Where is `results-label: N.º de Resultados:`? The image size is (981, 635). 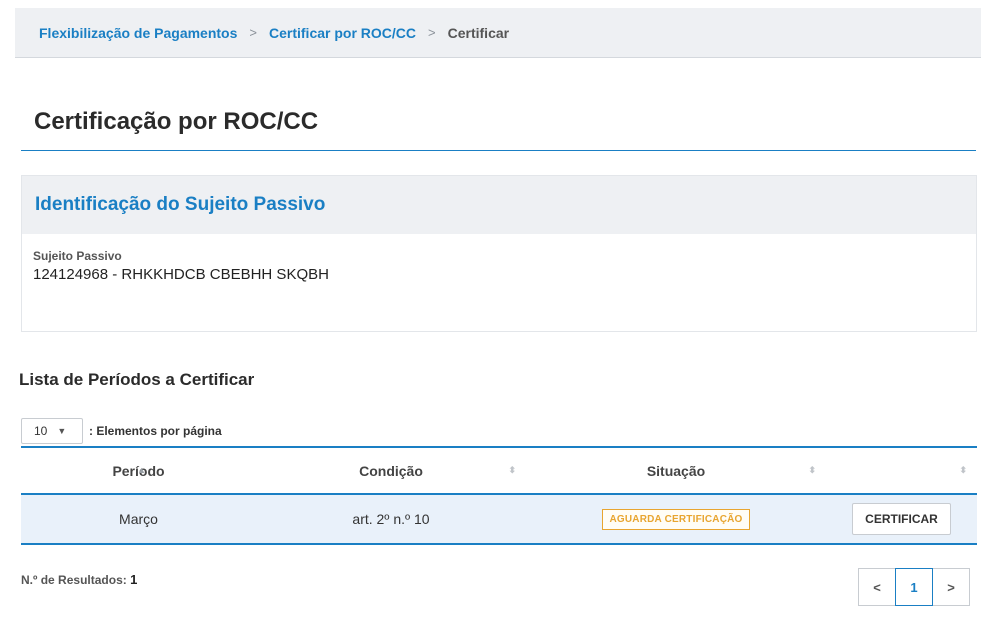 results-label: N.º de Resultados: is located at coordinates (74, 580).